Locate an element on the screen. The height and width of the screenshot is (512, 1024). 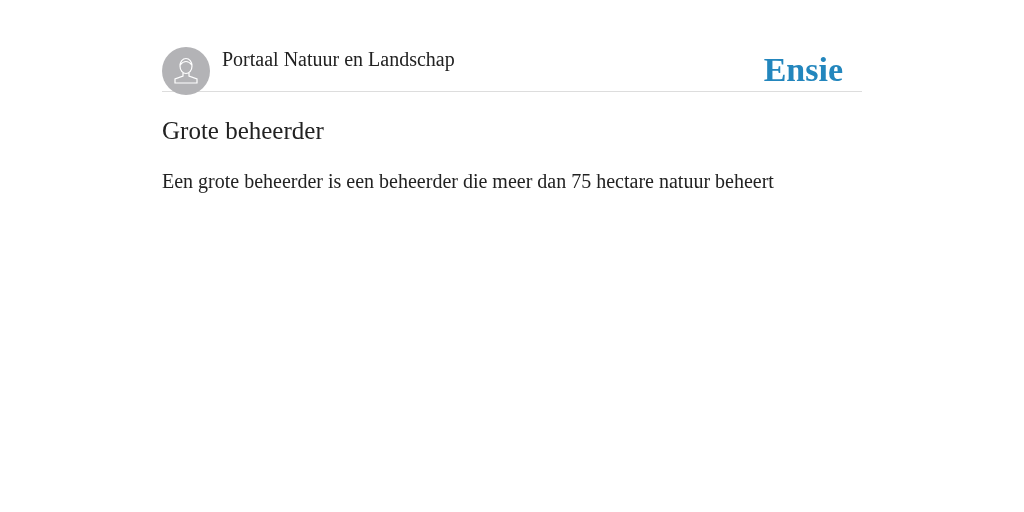
avatar-icon is located at coordinates (186, 71).